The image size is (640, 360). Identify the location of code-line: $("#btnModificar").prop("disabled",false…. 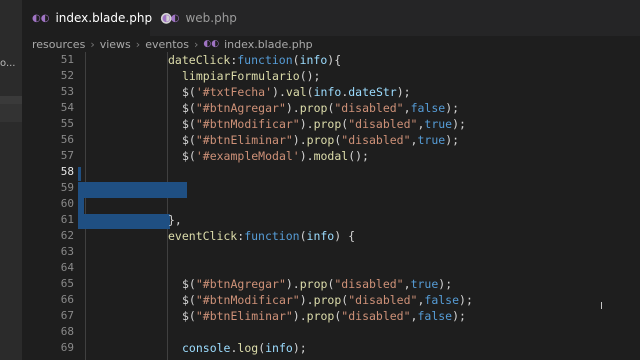
(327, 300).